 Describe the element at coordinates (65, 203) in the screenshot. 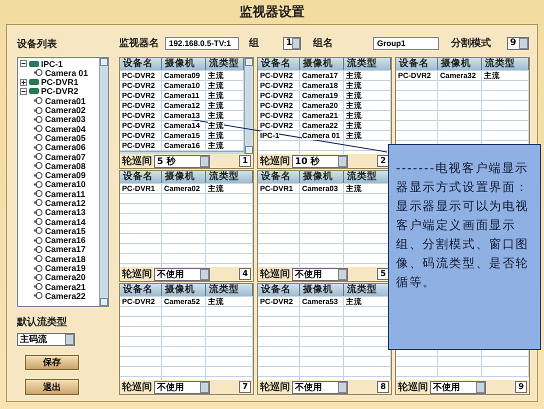

I see `tree-item: Camera12` at that location.